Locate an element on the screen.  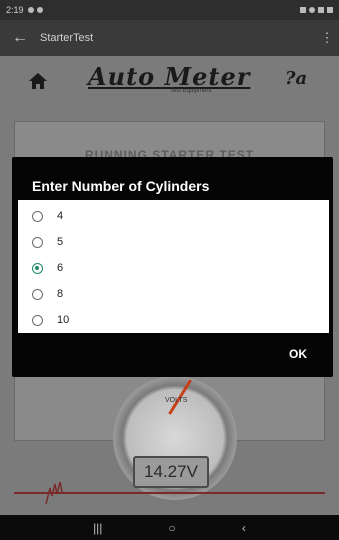
home-nav-icon: ○ is located at coordinates (172, 528).